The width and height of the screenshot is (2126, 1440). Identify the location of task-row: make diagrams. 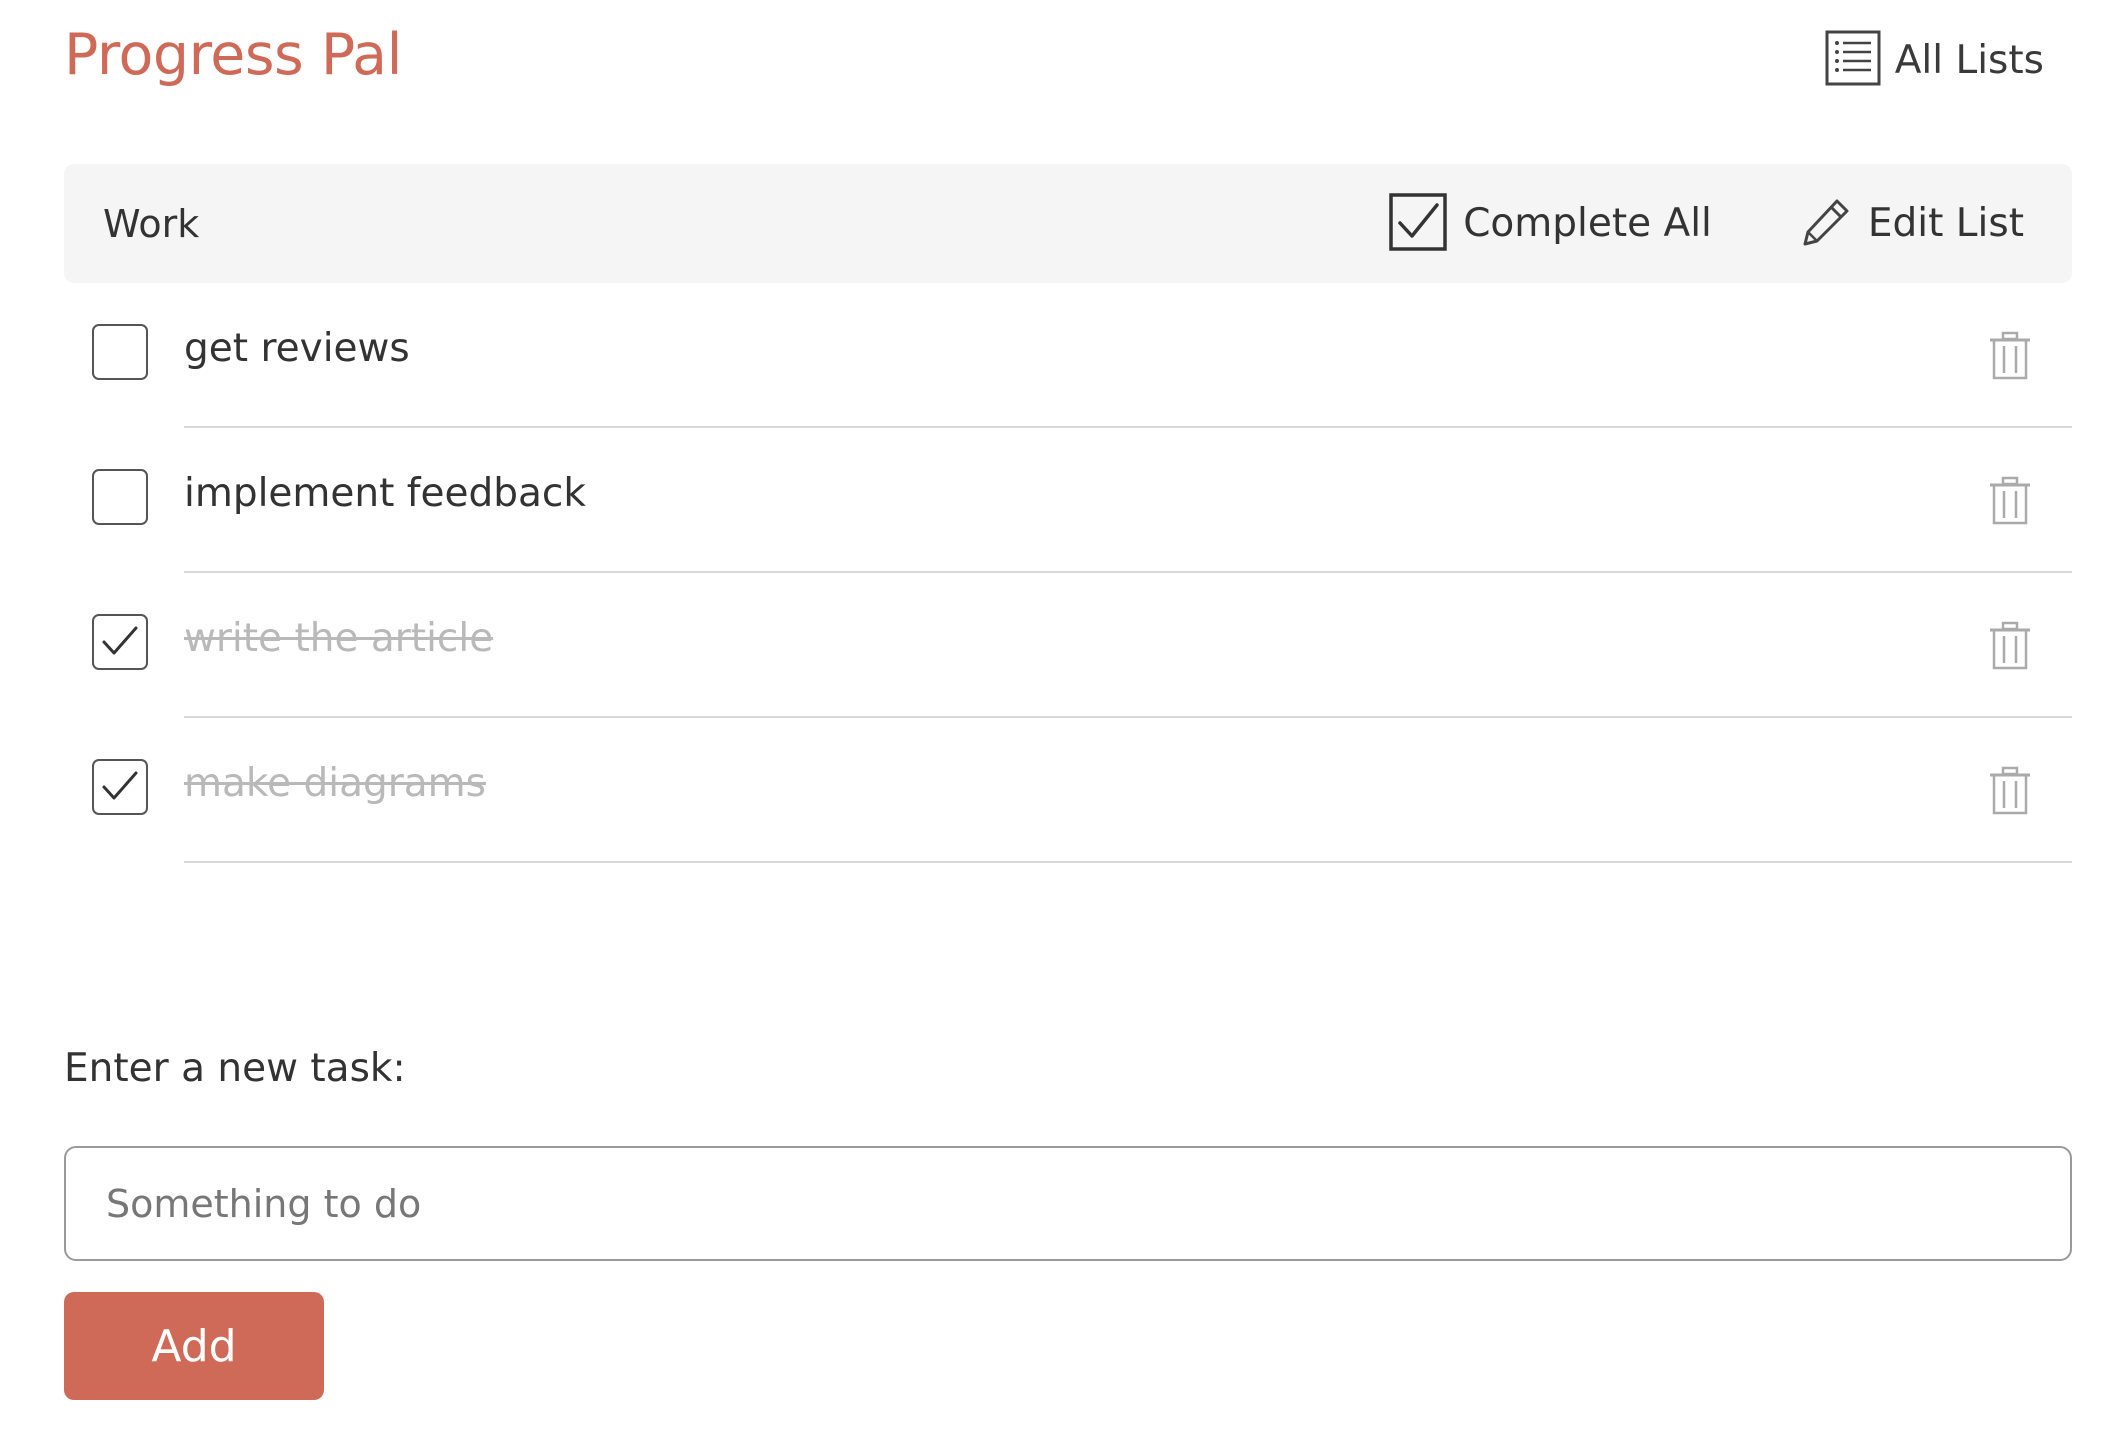
(1068, 790).